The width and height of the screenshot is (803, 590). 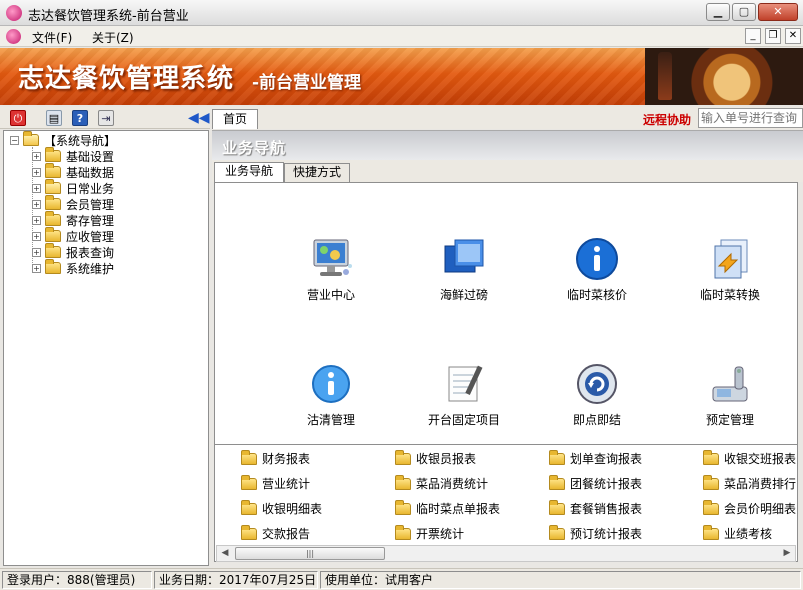 What do you see at coordinates (18, 118) in the screenshot?
I see `power-icon: ⏻` at bounding box center [18, 118].